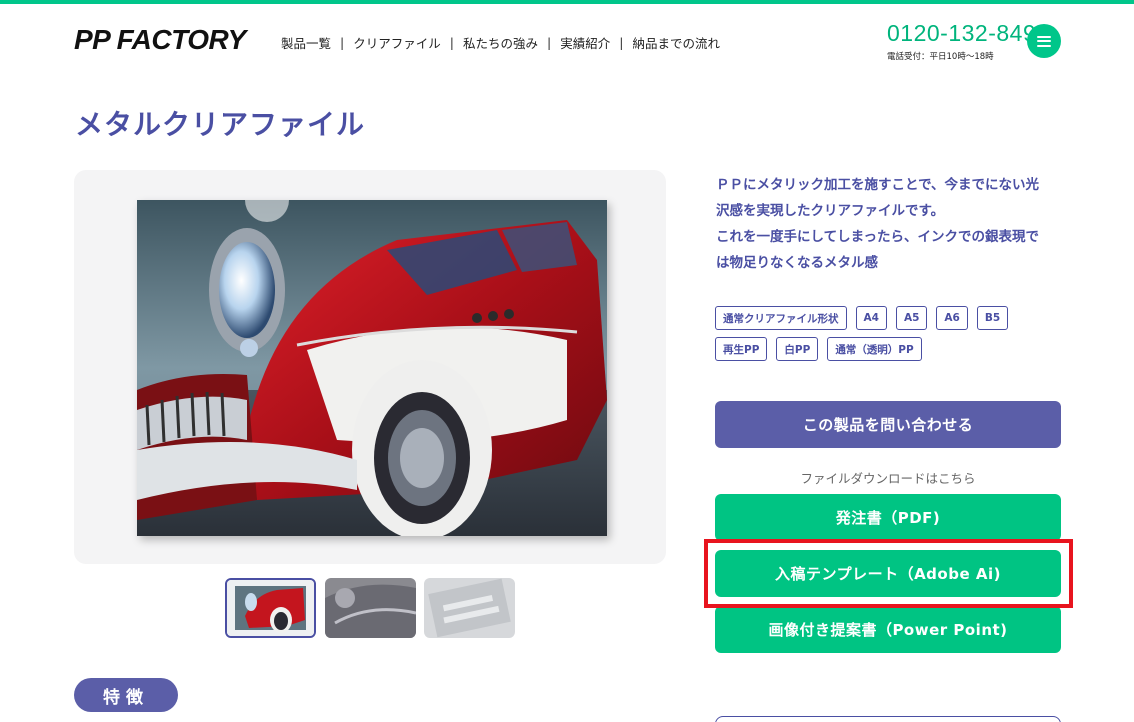 This screenshot has height=722, width=1134. I want to click on description-line: これを一度手にしてしまったら、インクでの銀表現で, so click(878, 237).